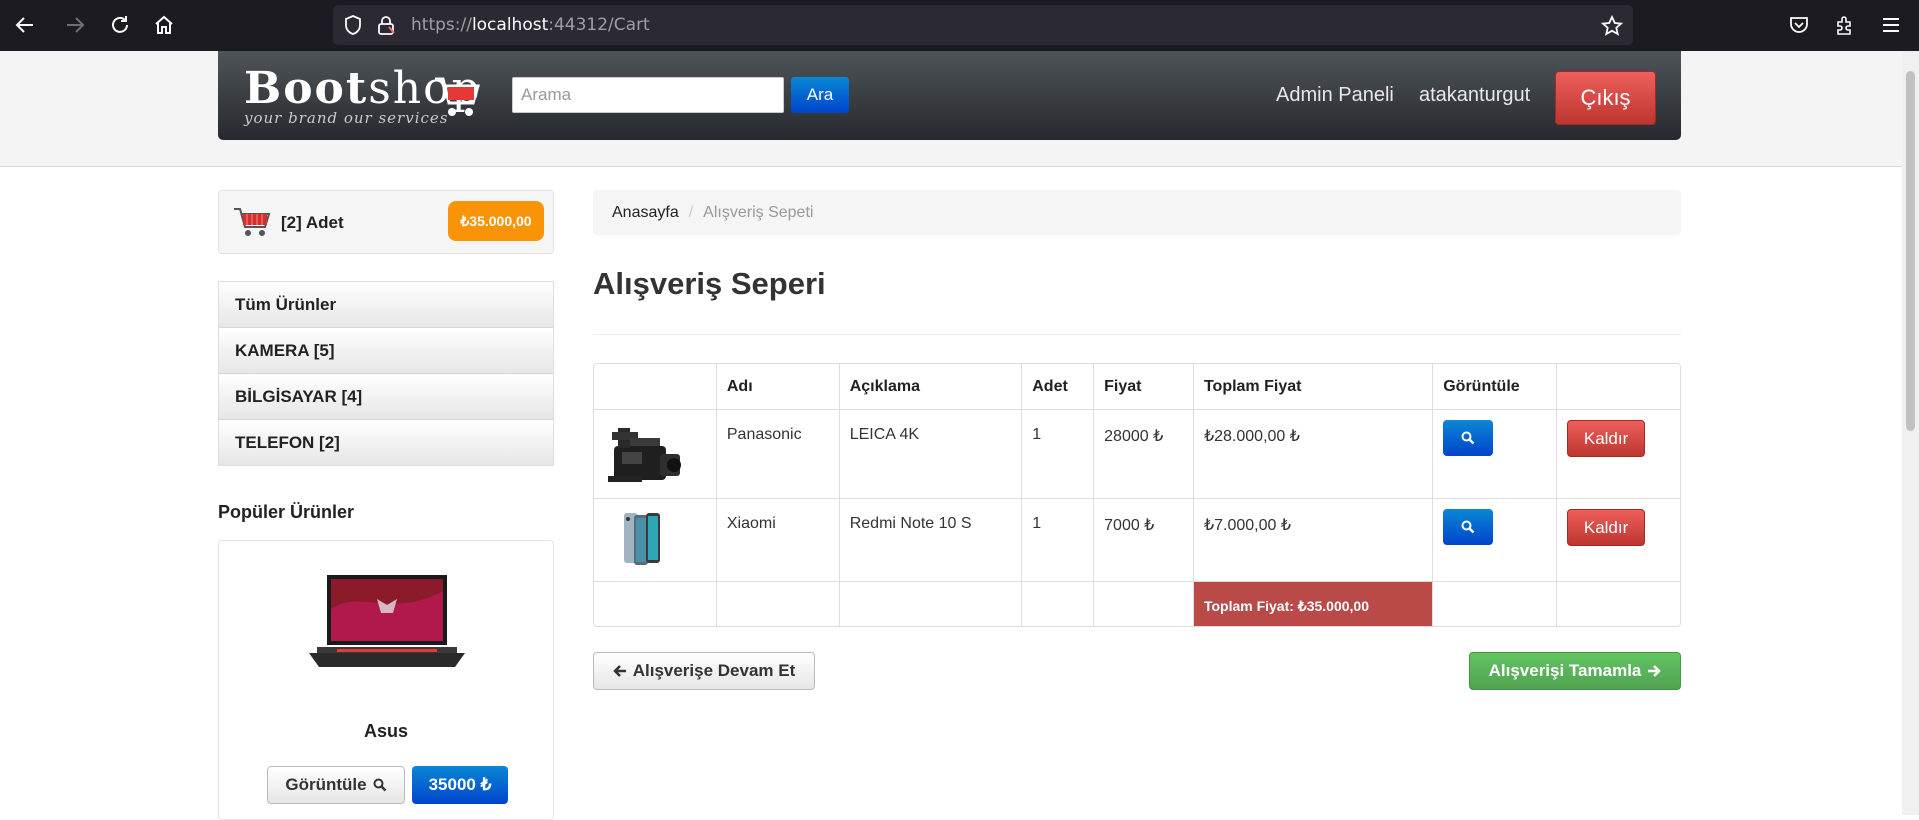 This screenshot has height=820, width=1919. Describe the element at coordinates (930, 539) in the screenshot. I see `product-description: Redmi Note 10 S` at that location.